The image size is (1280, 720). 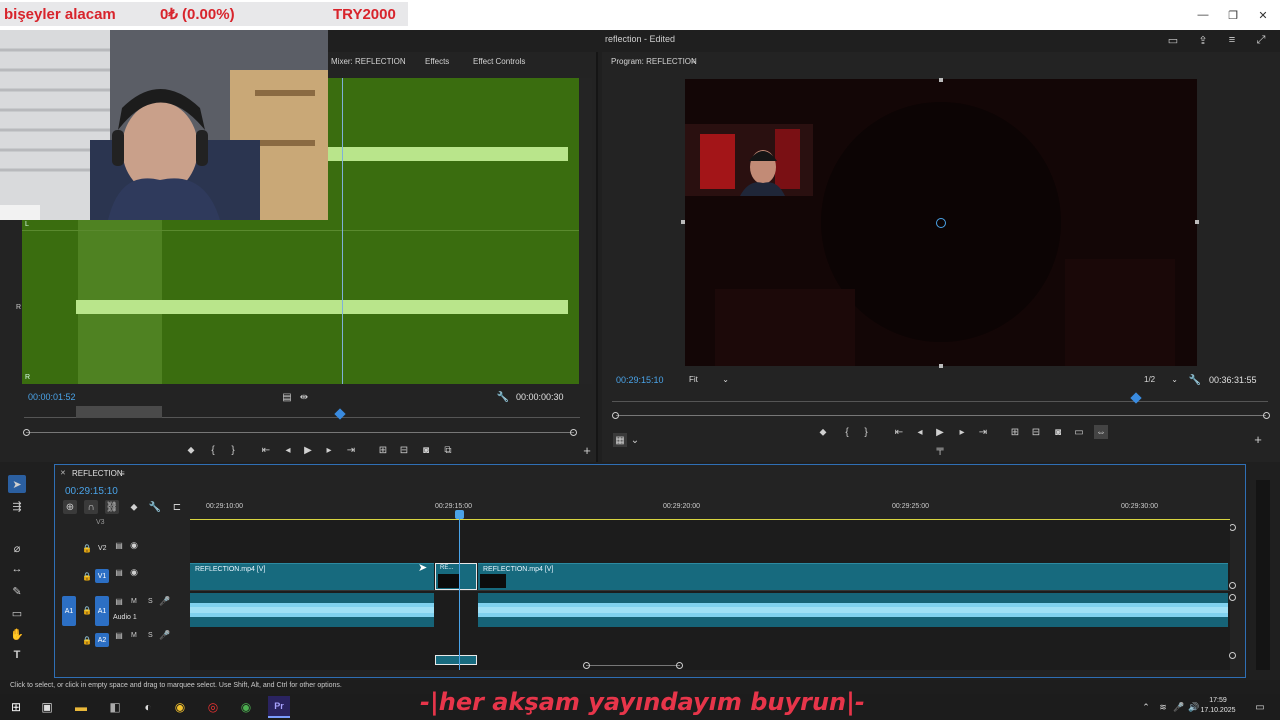 What do you see at coordinates (300, 432) in the screenshot?
I see `source-zoom-bar` at bounding box center [300, 432].